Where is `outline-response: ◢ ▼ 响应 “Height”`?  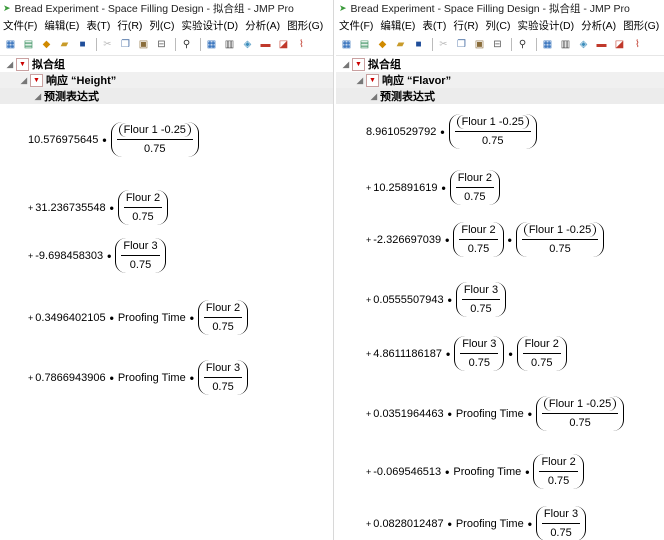 outline-response: ◢ ▼ 响应 “Height” is located at coordinates (166, 80).